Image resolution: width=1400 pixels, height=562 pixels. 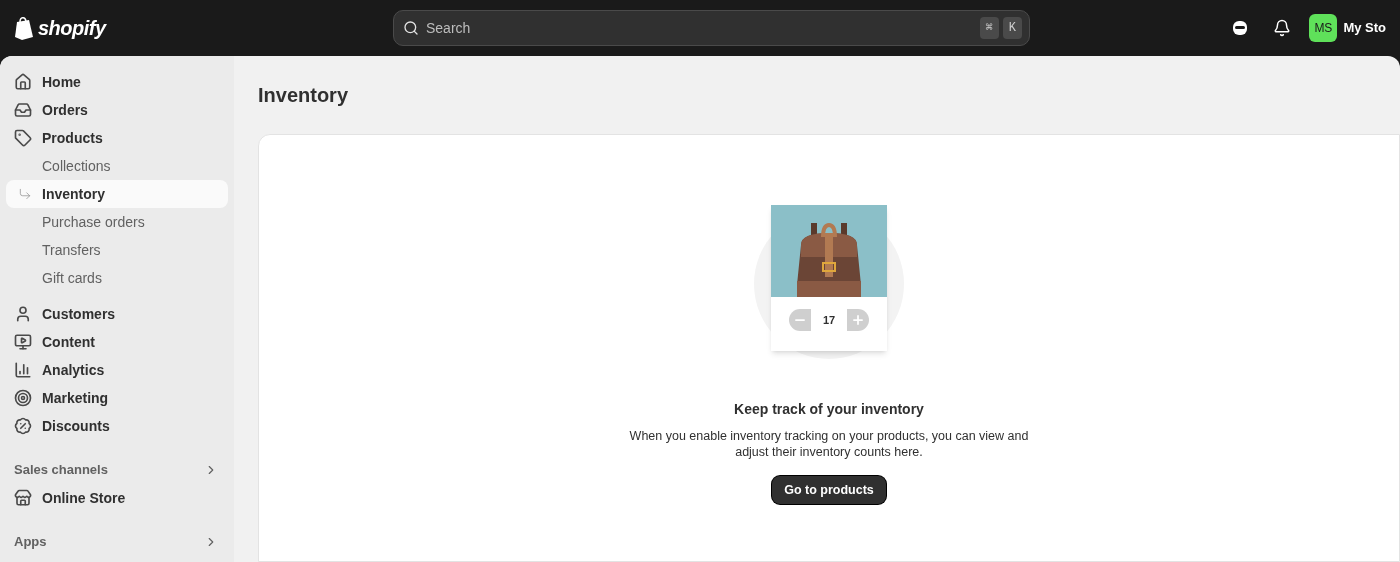 I want to click on empty-state-description: When you enable inventory tracking on your products, you can view and adjust their inventory counts here., so click(x=829, y=444).